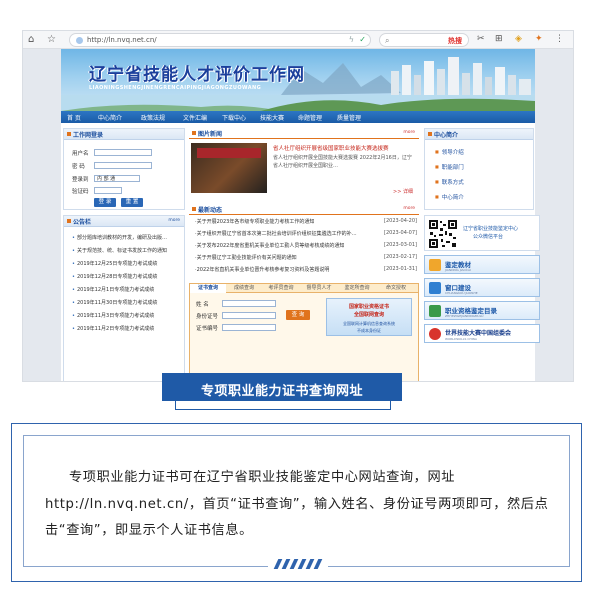  What do you see at coordinates (255, 222) in the screenshot?
I see `news-title: ·关于开展2023年各市级专项职业能力考核工作的通知` at bounding box center [255, 222].